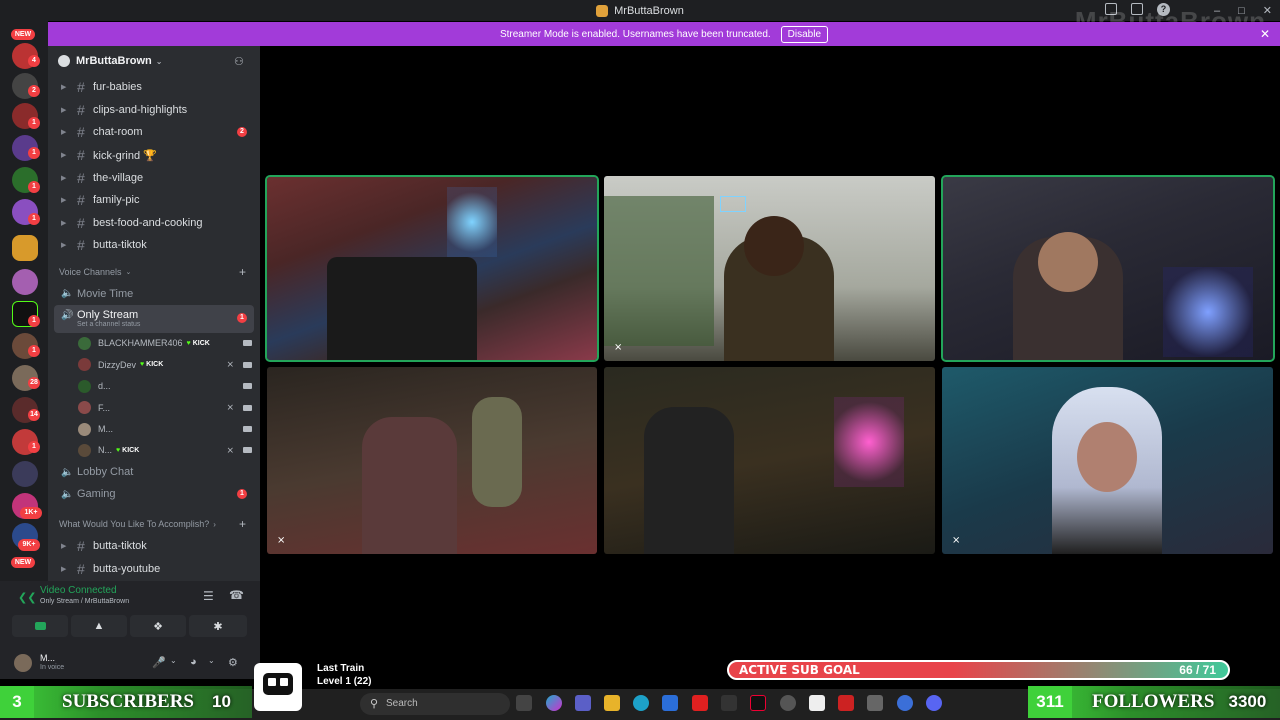 This screenshot has width=1280, height=720. Describe the element at coordinates (799, 670) in the screenshot. I see `sub-goal-label: ACTIVE SUB GOAL` at that location.